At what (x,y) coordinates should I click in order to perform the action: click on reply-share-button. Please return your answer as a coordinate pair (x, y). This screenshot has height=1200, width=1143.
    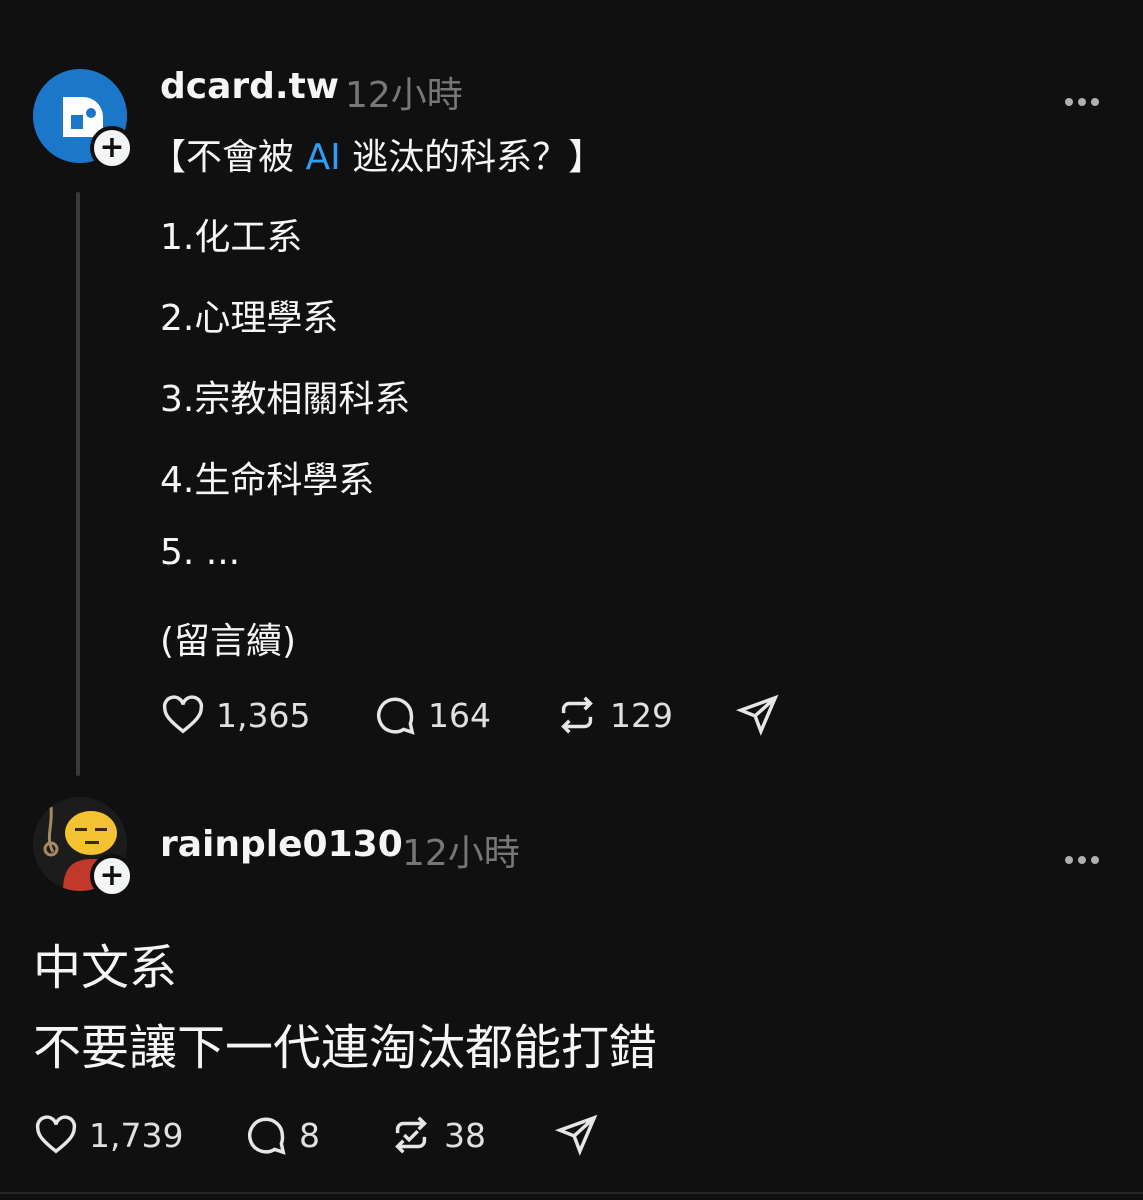
    Looking at the image, I should click on (577, 1135).